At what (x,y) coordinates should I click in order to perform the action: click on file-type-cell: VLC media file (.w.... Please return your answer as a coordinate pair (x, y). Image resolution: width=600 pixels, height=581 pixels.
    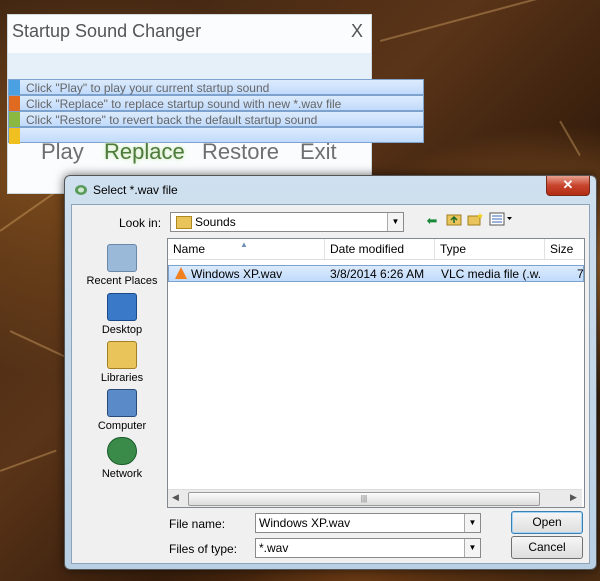
    Looking at the image, I should click on (491, 274).